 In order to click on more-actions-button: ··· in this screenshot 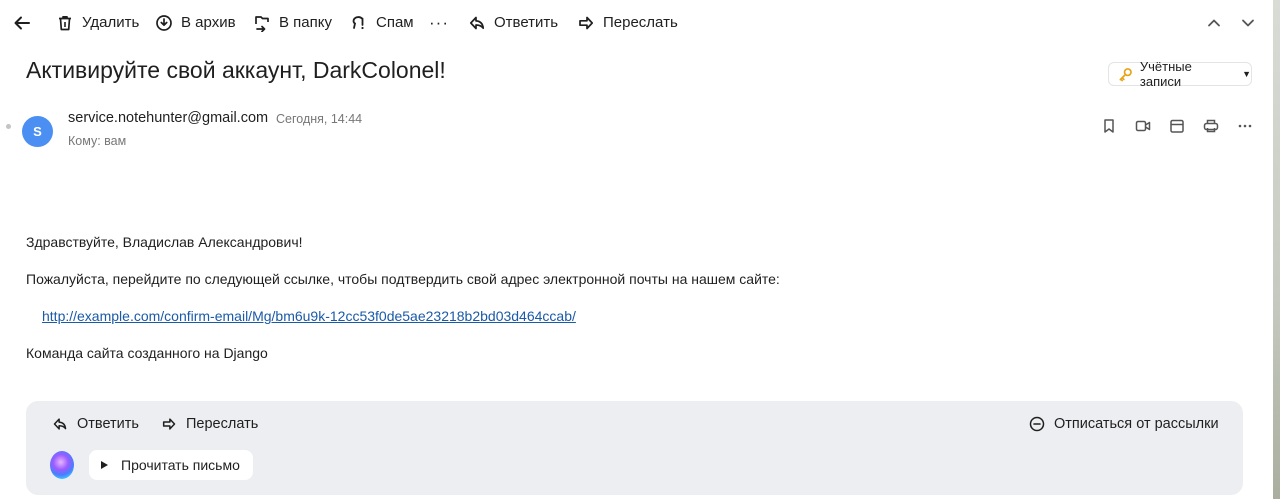, I will do `click(439, 23)`.